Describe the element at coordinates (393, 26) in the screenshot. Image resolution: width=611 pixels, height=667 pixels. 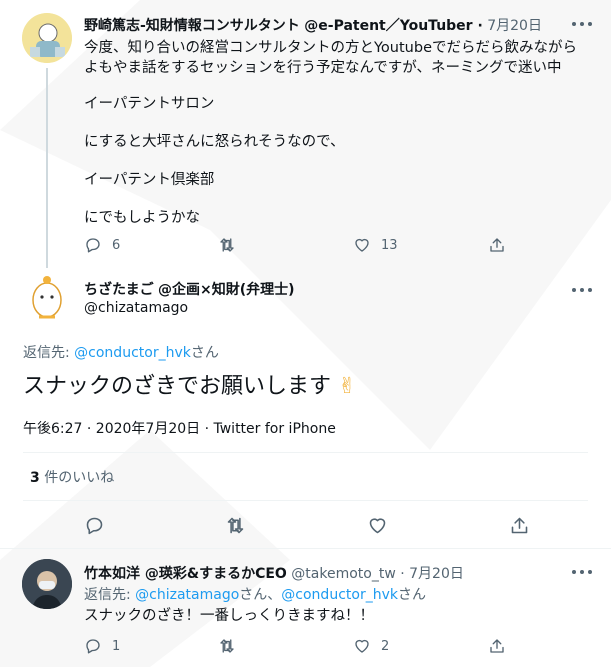
I see `username: @e-Patent／YouTuber ·` at that location.